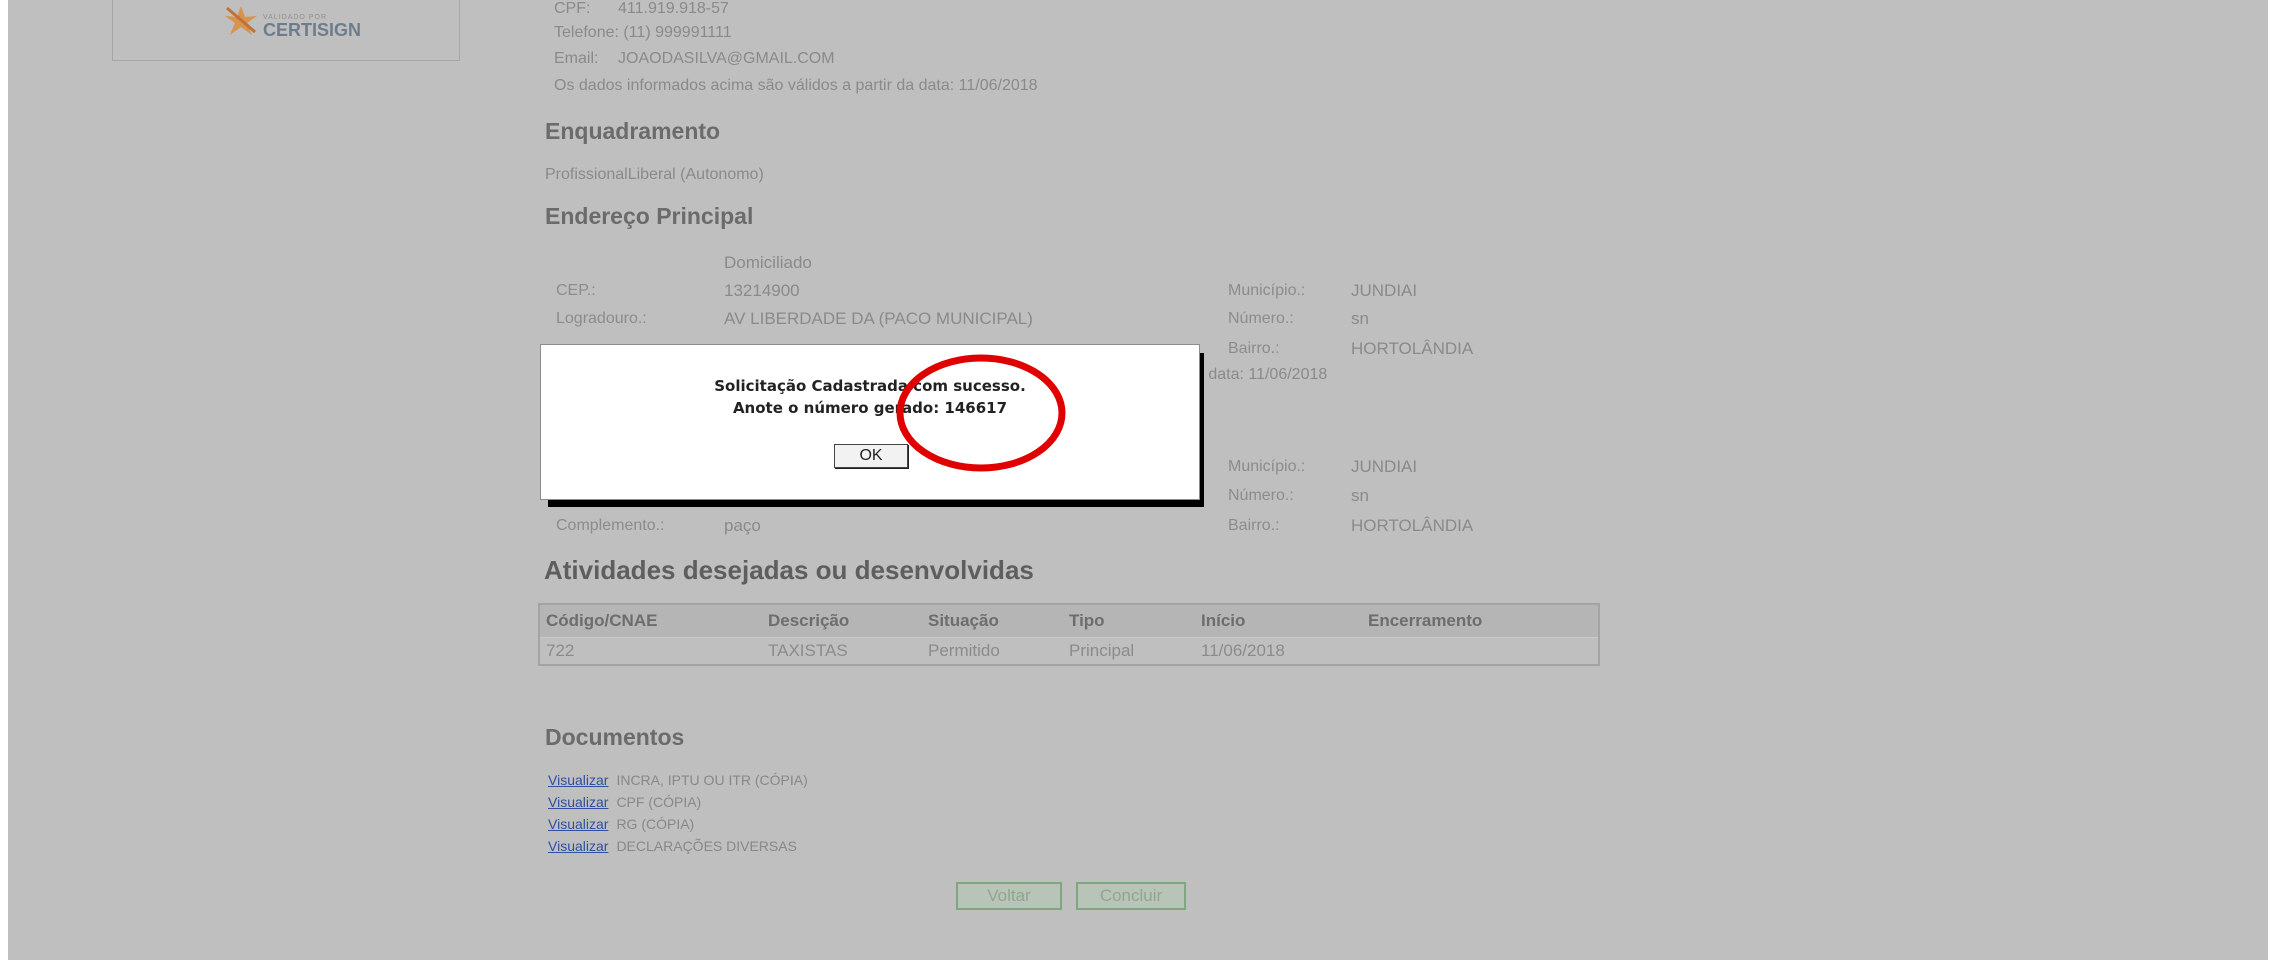 Image resolution: width=2277 pixels, height=960 pixels. Describe the element at coordinates (1267, 466) in the screenshot. I see `municipio-label-2: Município.:` at that location.